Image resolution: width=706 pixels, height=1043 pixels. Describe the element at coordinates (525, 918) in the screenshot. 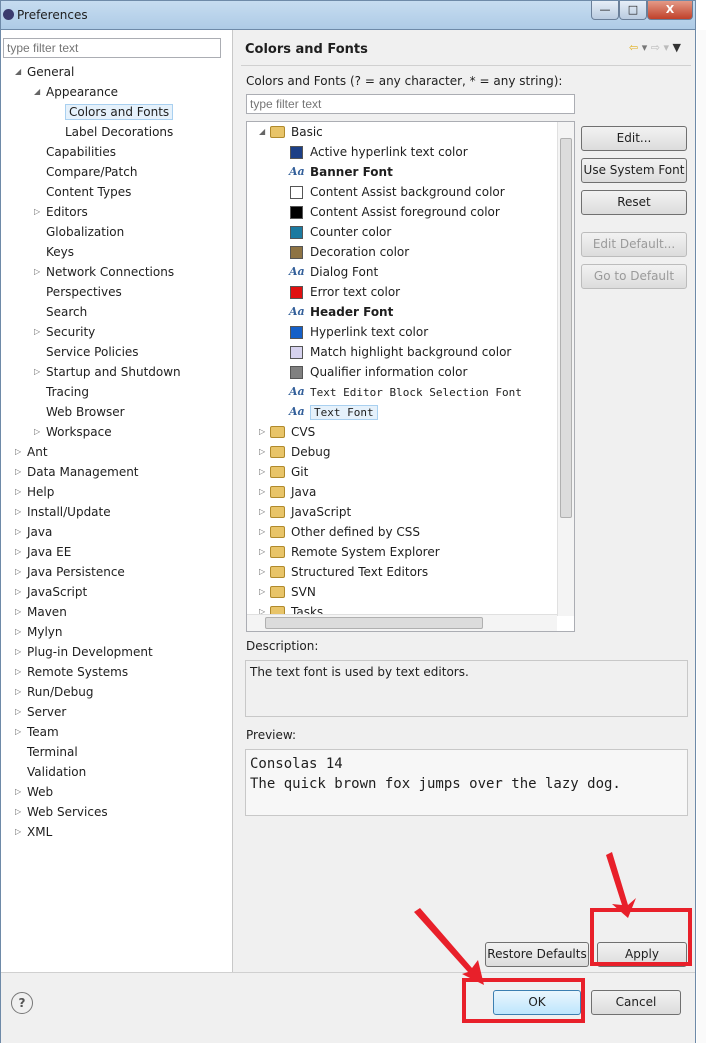

I see `annotation-arrows` at that location.